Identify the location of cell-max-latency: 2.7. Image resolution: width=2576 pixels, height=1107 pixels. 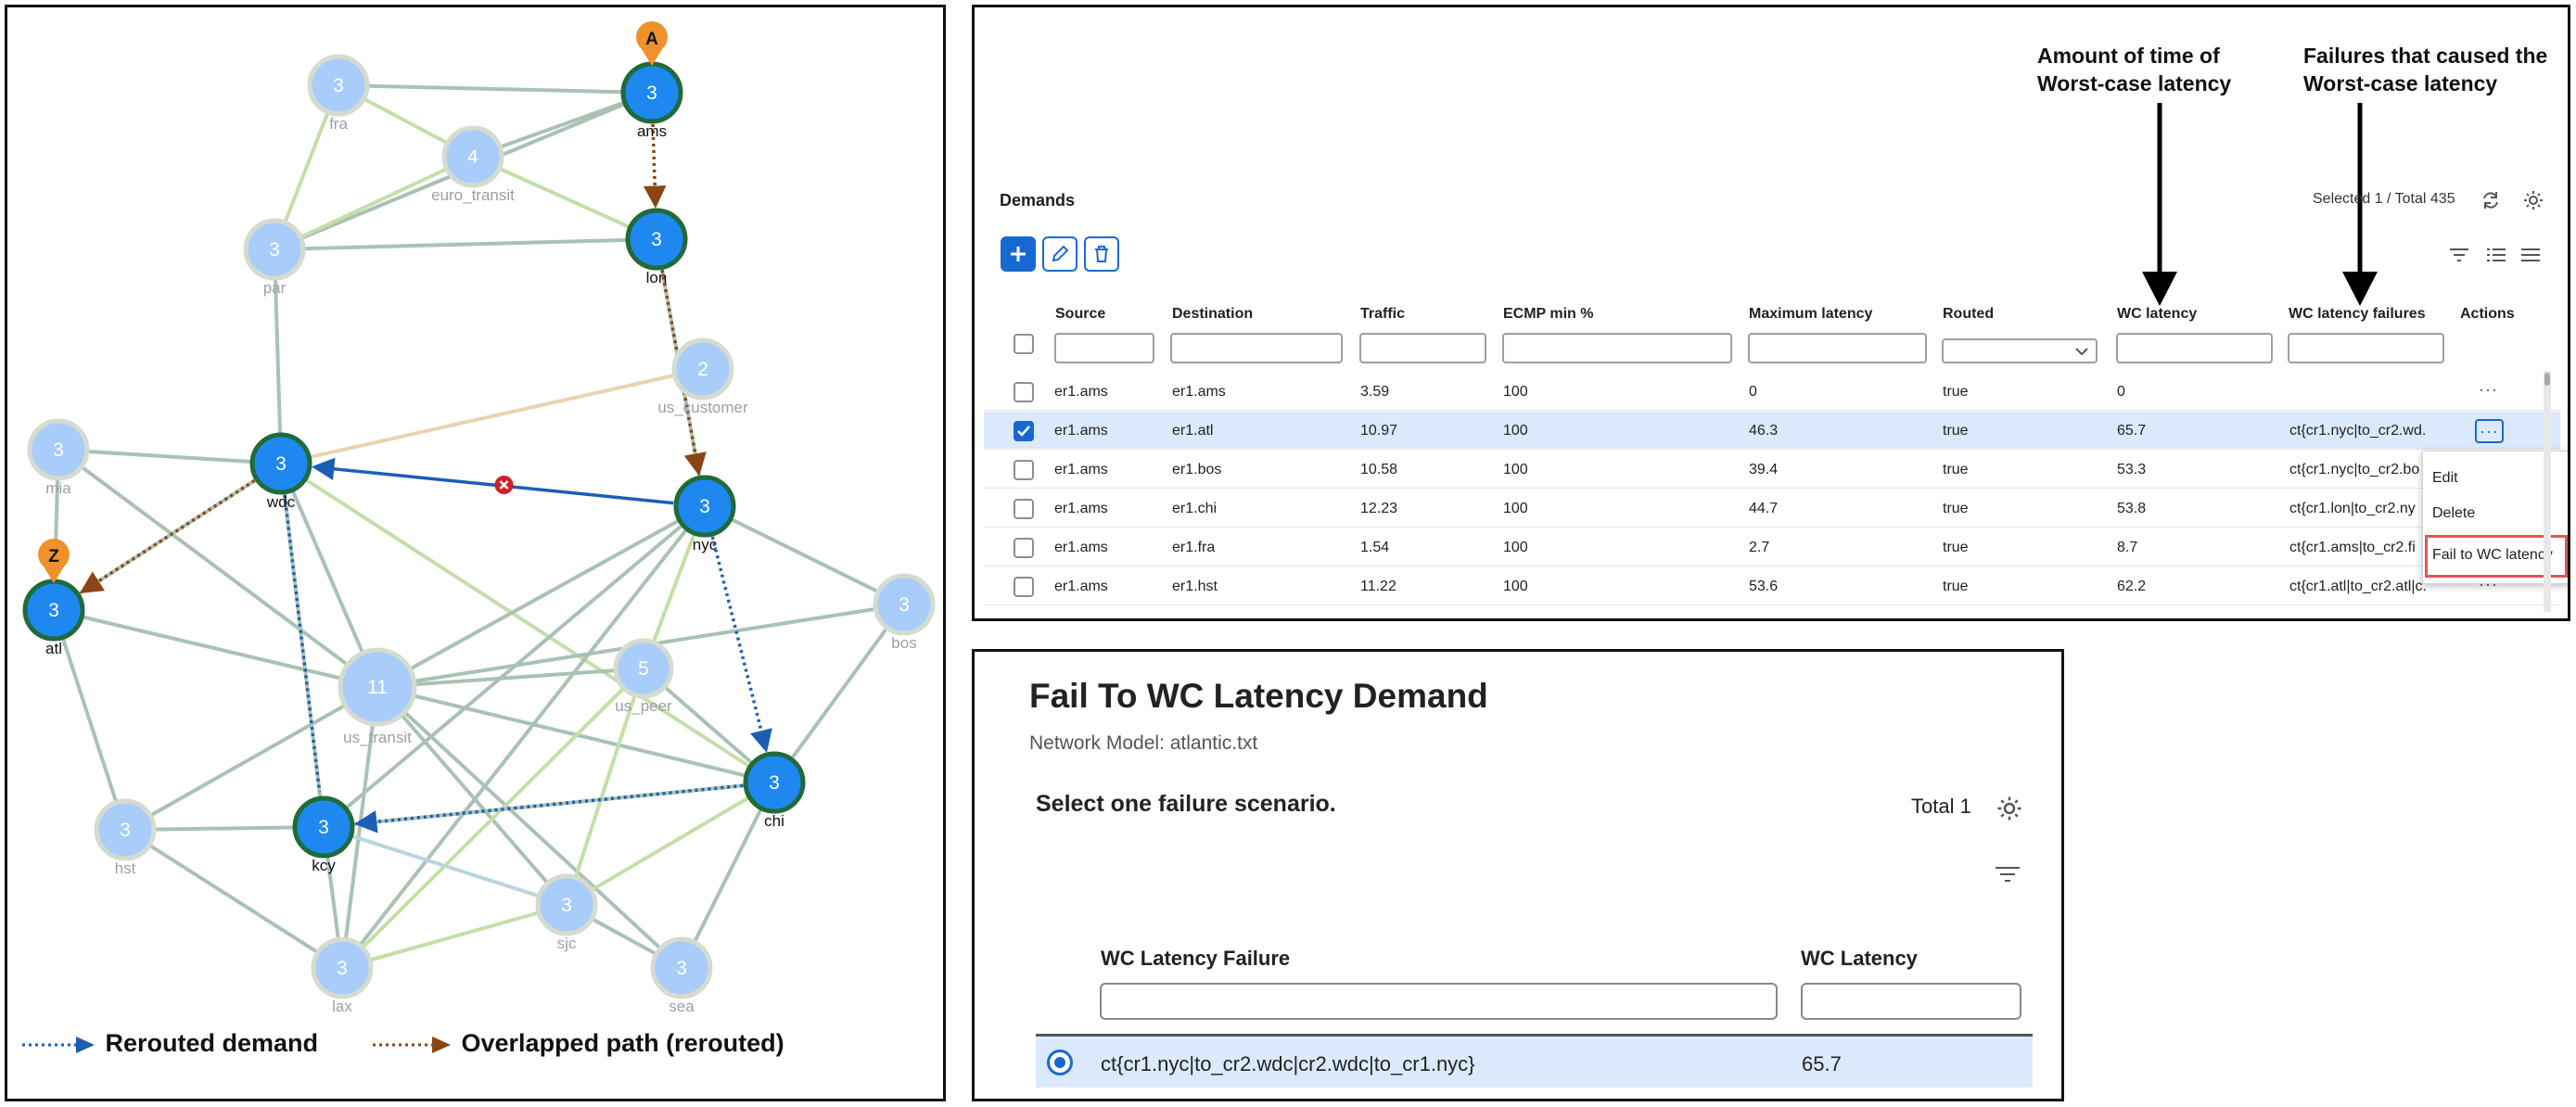
(1759, 548).